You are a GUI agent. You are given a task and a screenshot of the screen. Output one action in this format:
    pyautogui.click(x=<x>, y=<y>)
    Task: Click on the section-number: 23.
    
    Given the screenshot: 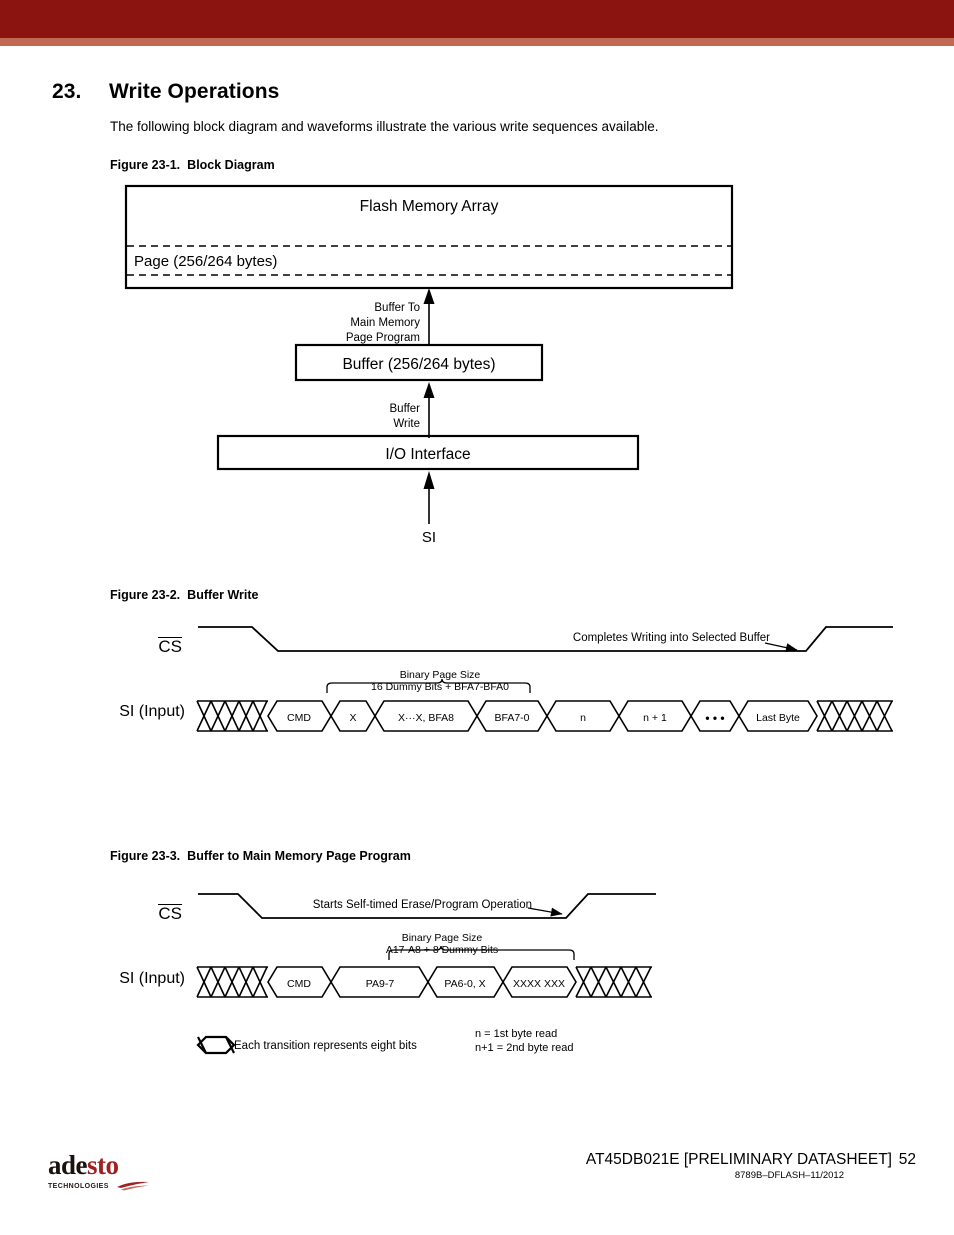 What is the action you would take?
    pyautogui.click(x=67, y=91)
    